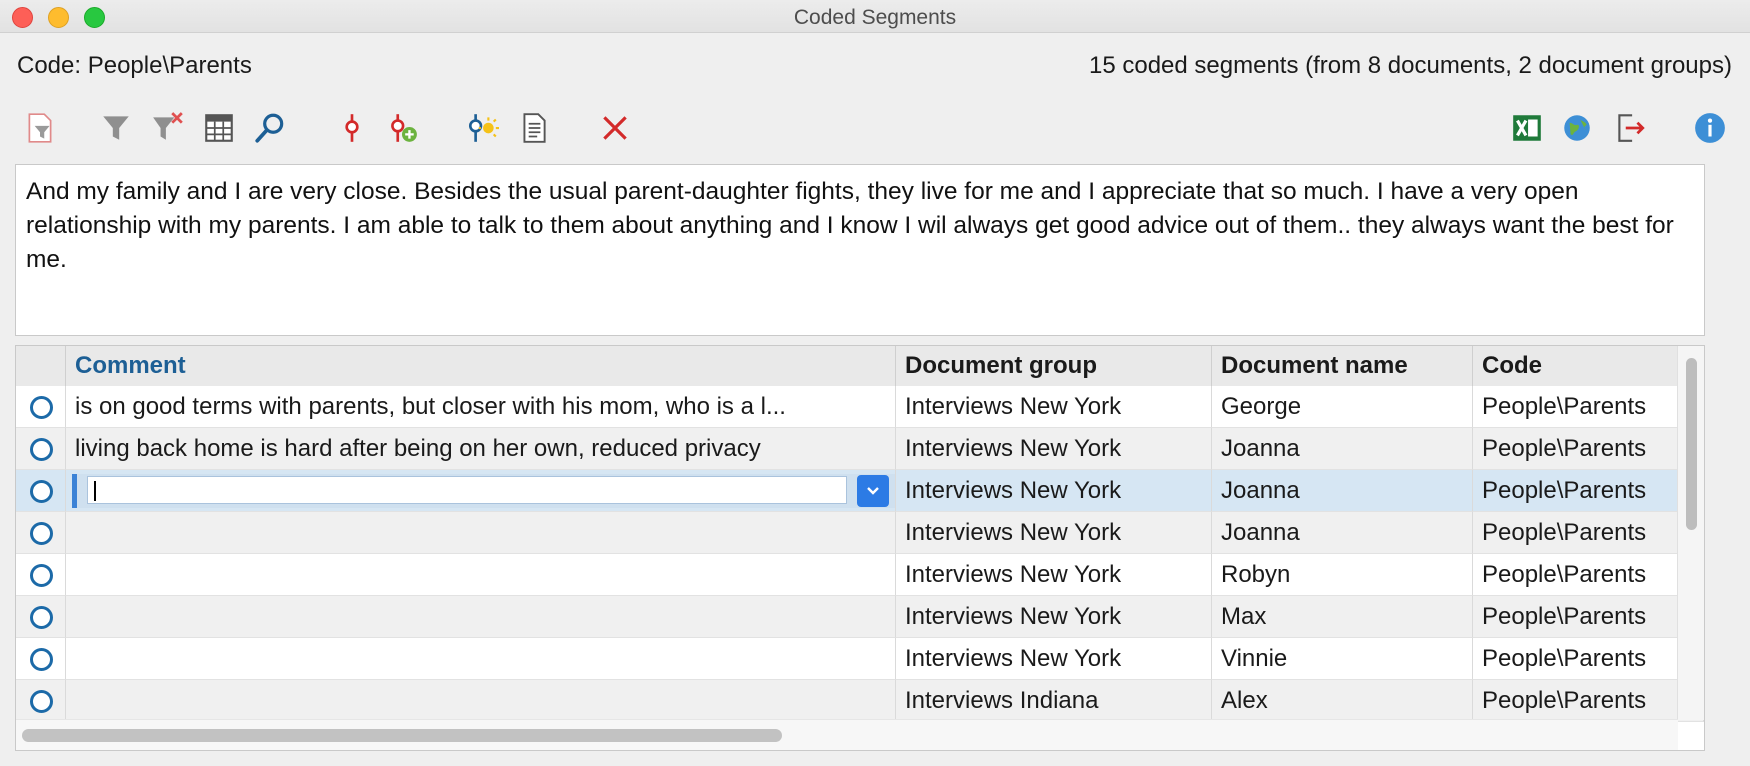  Describe the element at coordinates (1342, 617) in the screenshot. I see `document-name-cell: Max` at that location.